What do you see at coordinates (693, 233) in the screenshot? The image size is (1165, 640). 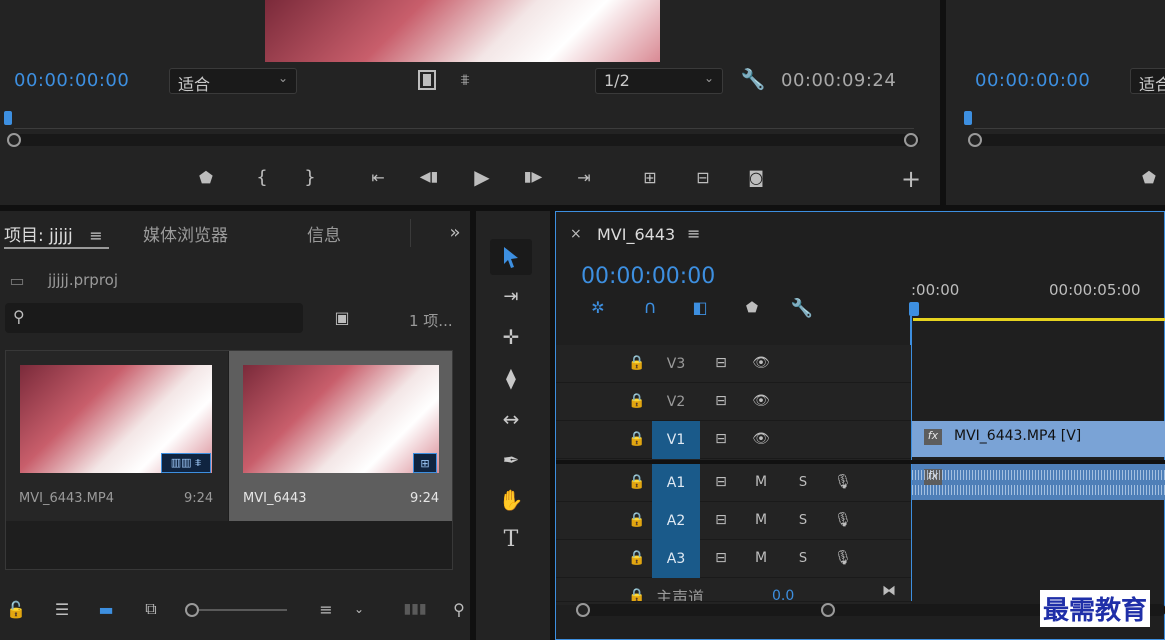 I see `timeline-menu-icon: ≡` at bounding box center [693, 233].